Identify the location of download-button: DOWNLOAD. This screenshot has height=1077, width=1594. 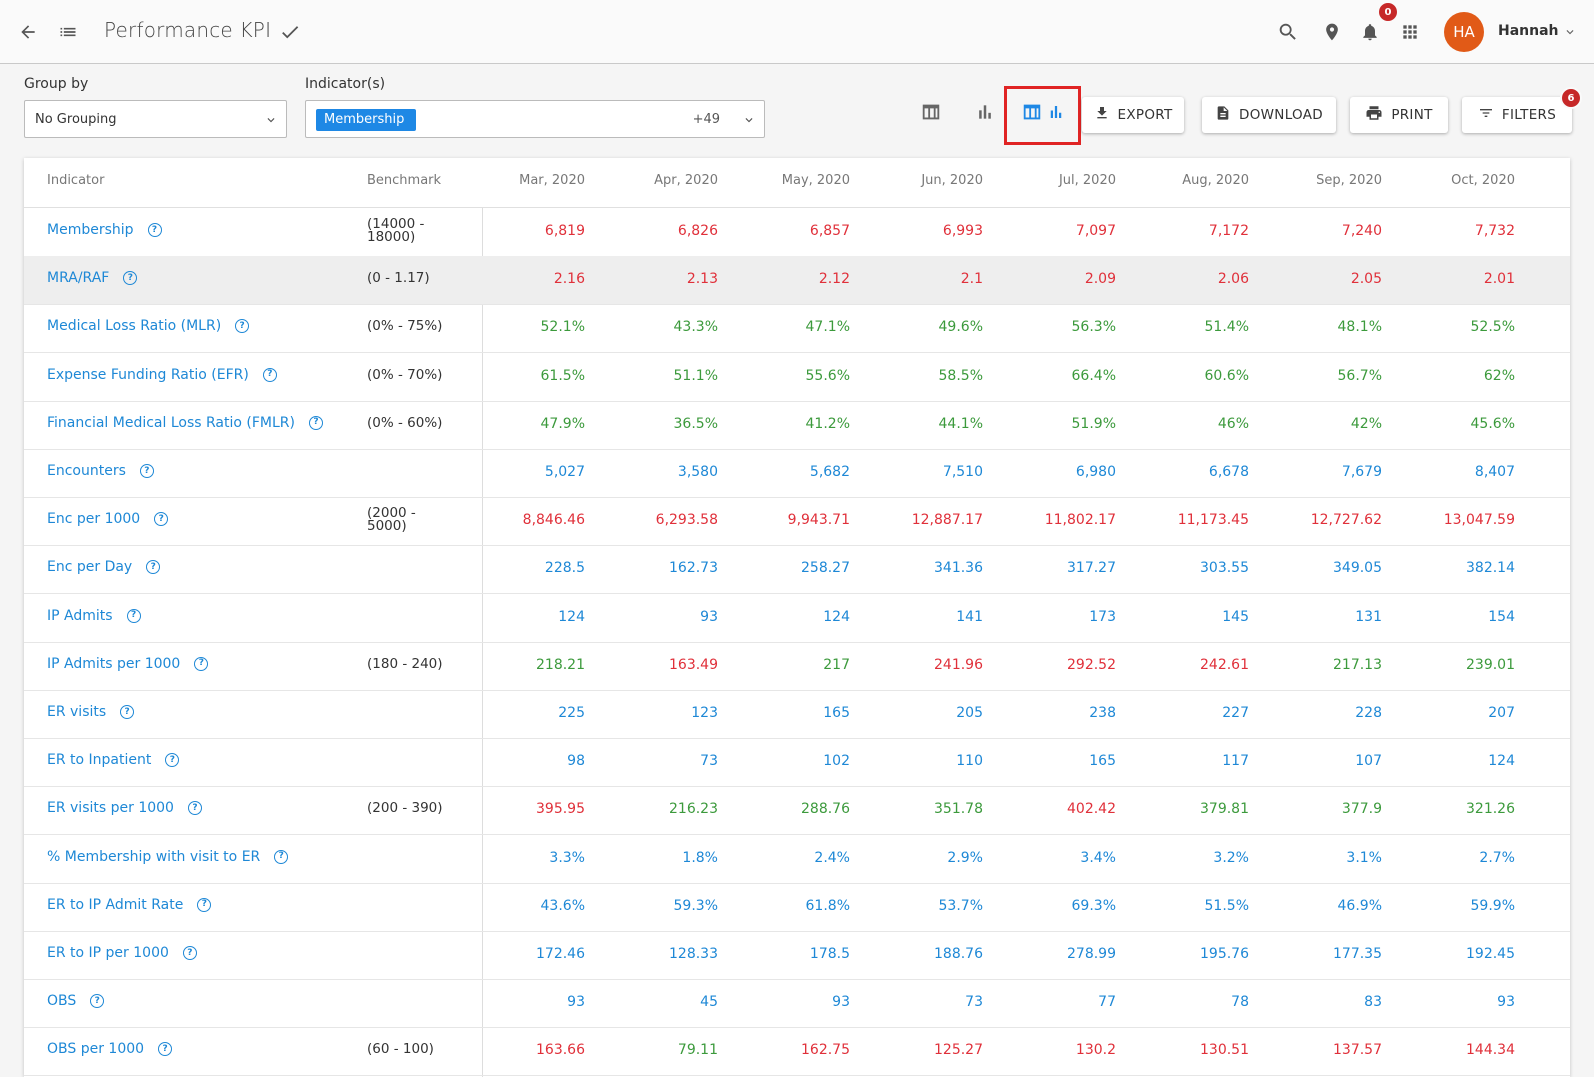
(1269, 115).